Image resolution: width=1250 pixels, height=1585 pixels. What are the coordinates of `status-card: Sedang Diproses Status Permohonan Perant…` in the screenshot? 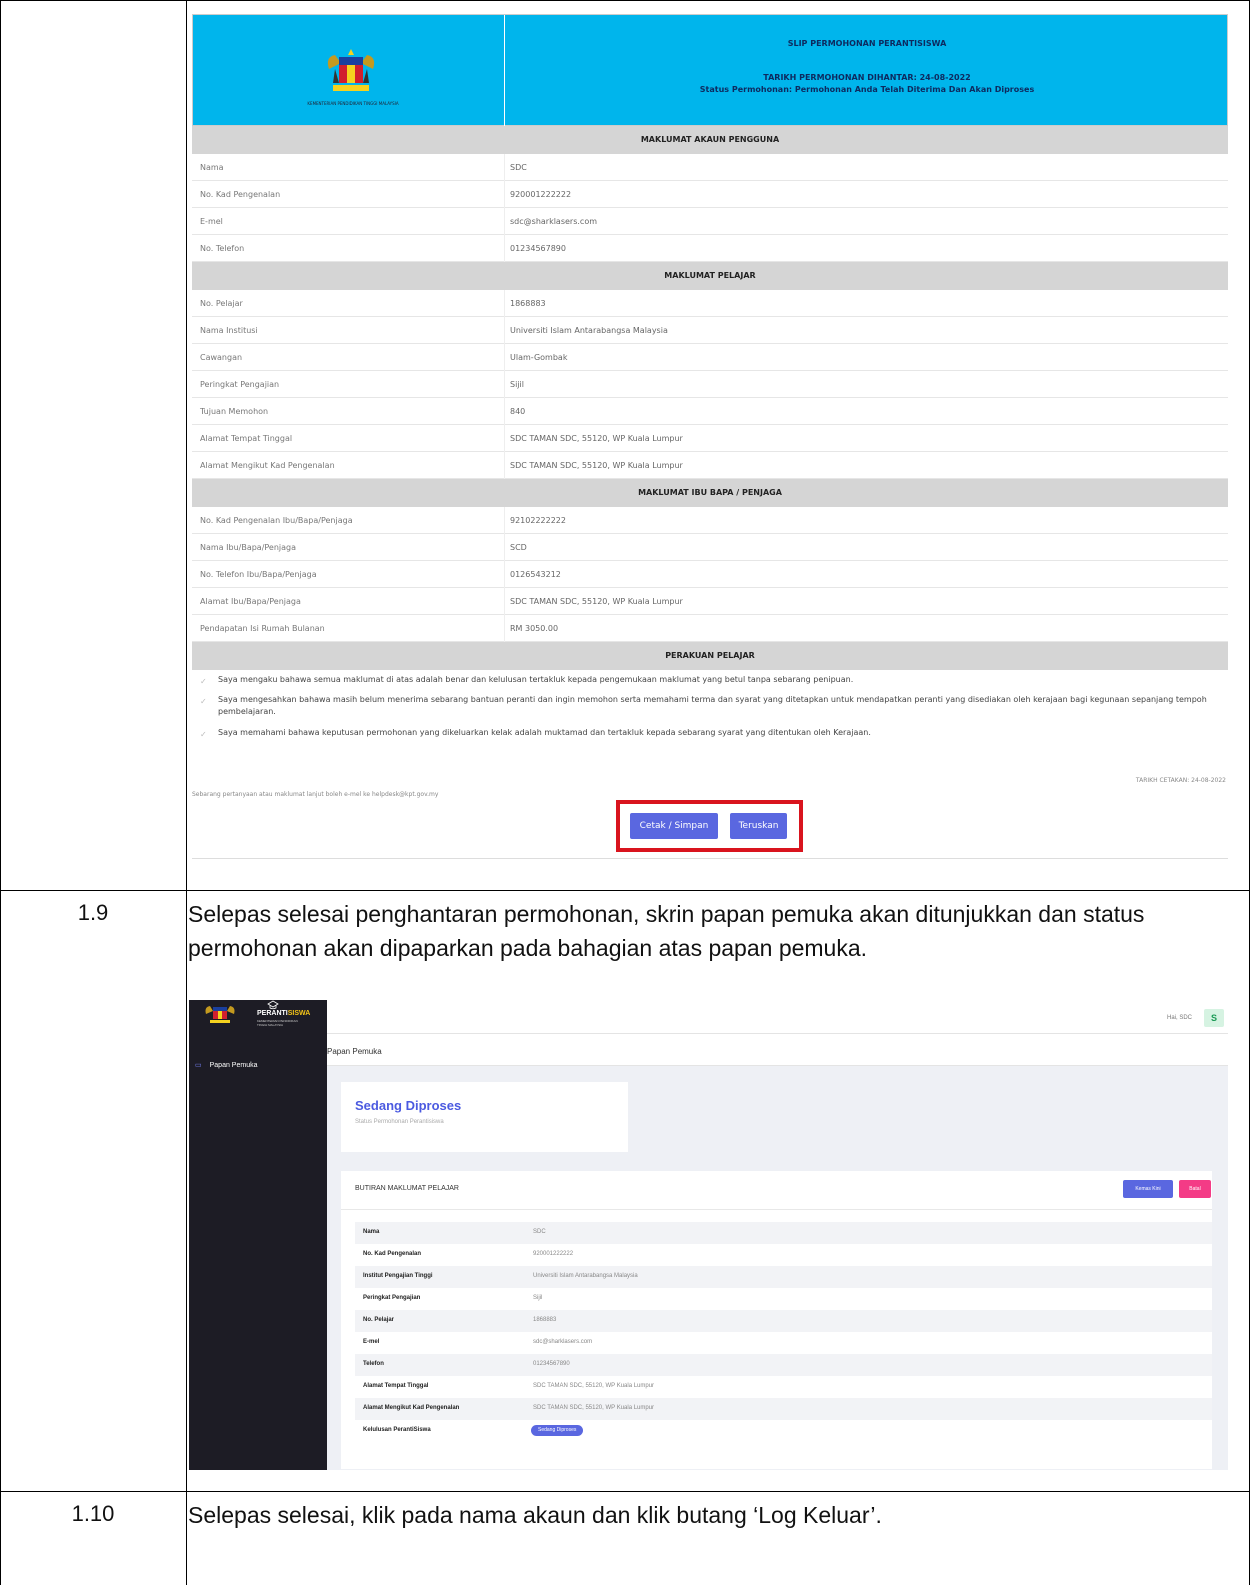 It's located at (484, 1117).